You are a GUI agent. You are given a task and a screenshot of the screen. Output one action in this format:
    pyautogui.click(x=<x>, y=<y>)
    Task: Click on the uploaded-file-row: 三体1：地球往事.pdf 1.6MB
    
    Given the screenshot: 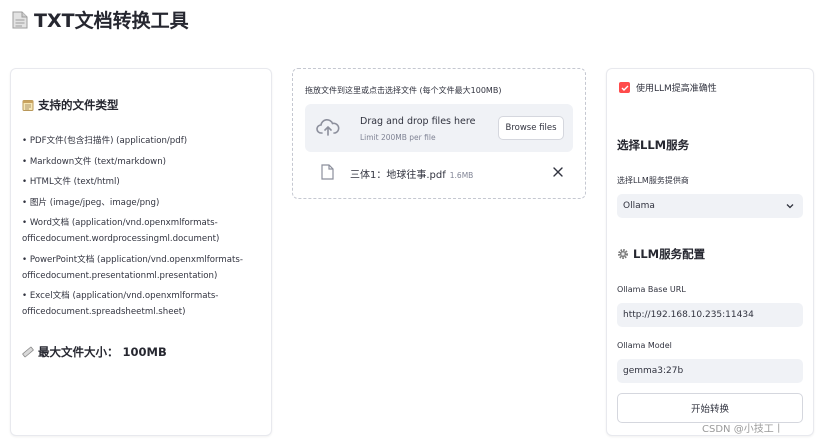 What is the action you would take?
    pyautogui.click(x=439, y=173)
    